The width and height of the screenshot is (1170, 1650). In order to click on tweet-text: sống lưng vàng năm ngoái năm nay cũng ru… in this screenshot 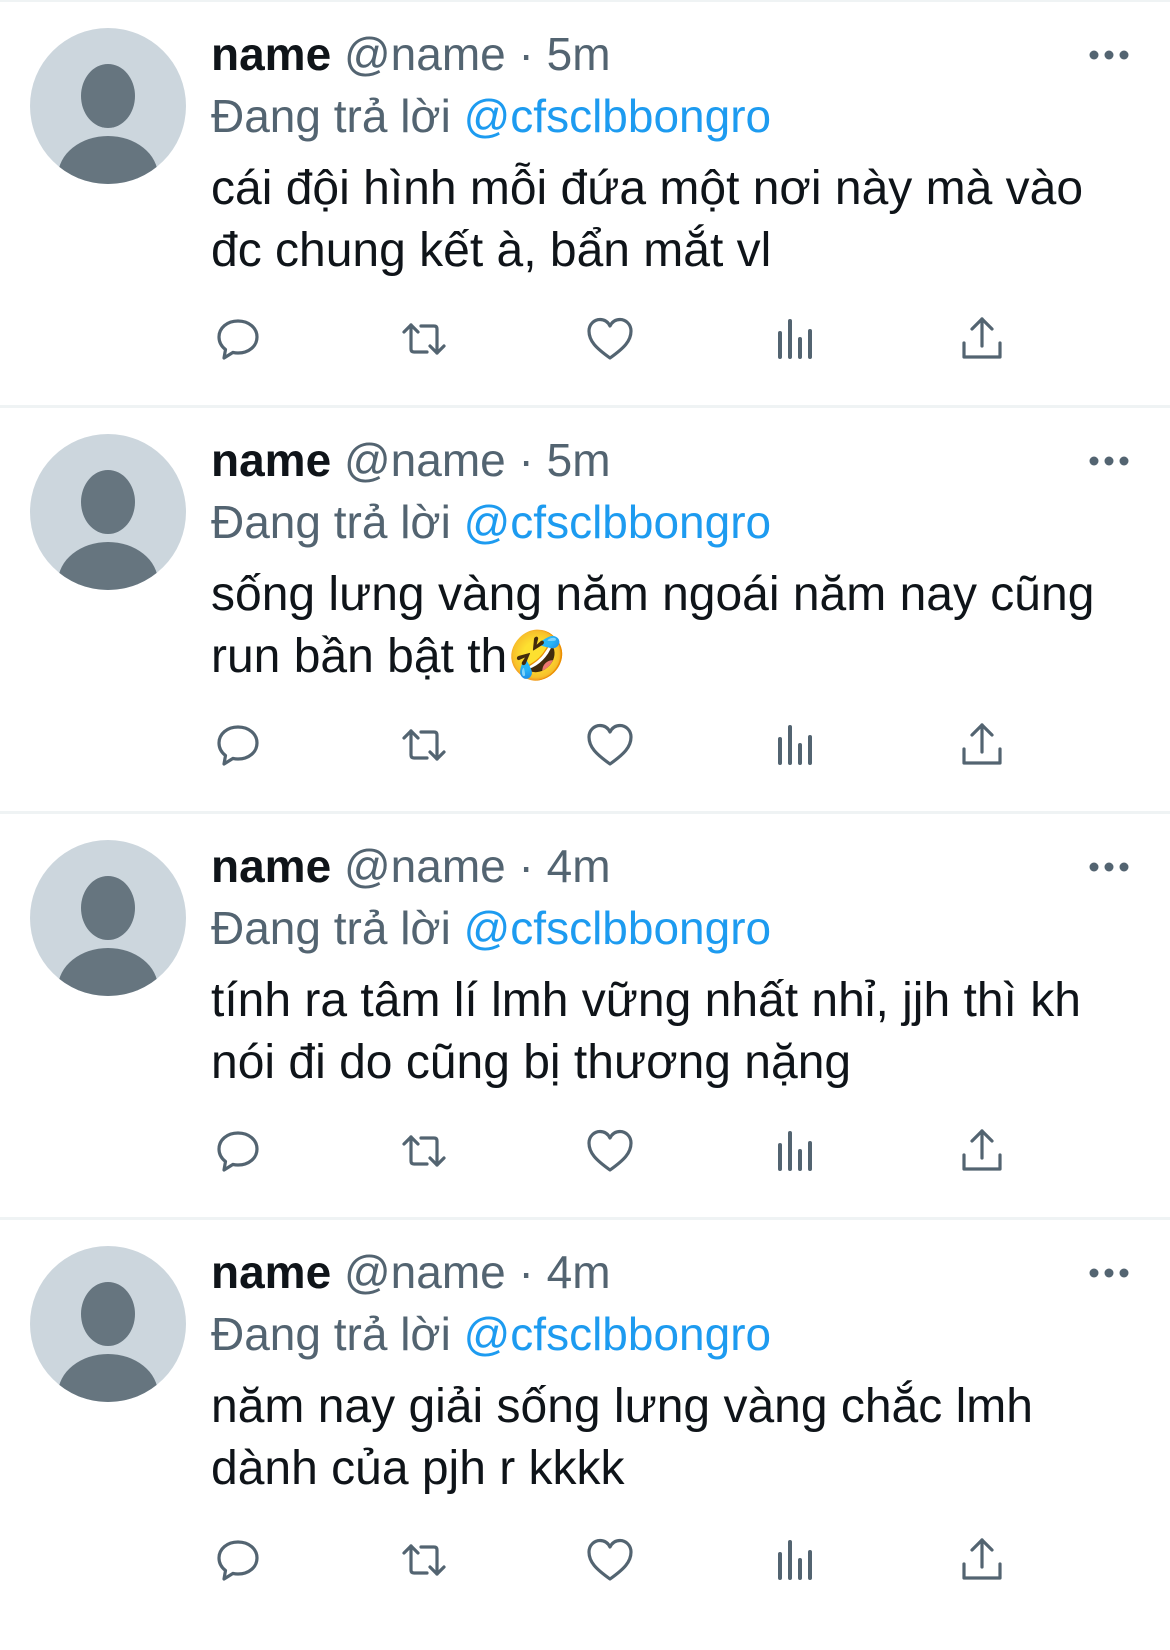, I will do `click(653, 625)`.